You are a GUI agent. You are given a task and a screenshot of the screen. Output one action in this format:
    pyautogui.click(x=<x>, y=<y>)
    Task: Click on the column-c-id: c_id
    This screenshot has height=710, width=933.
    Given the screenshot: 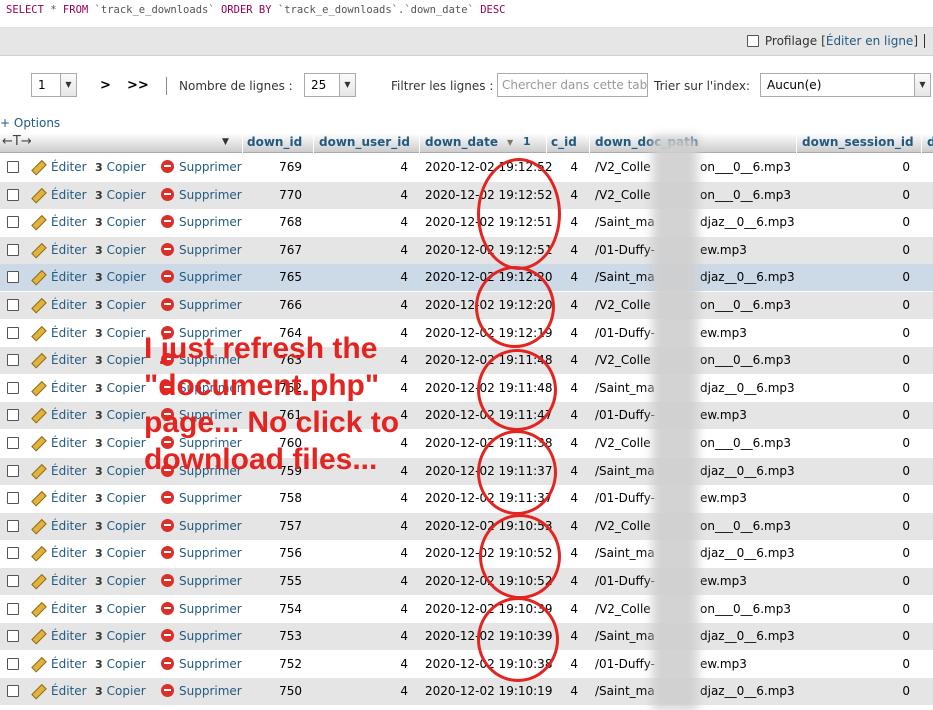 What is the action you would take?
    pyautogui.click(x=564, y=142)
    